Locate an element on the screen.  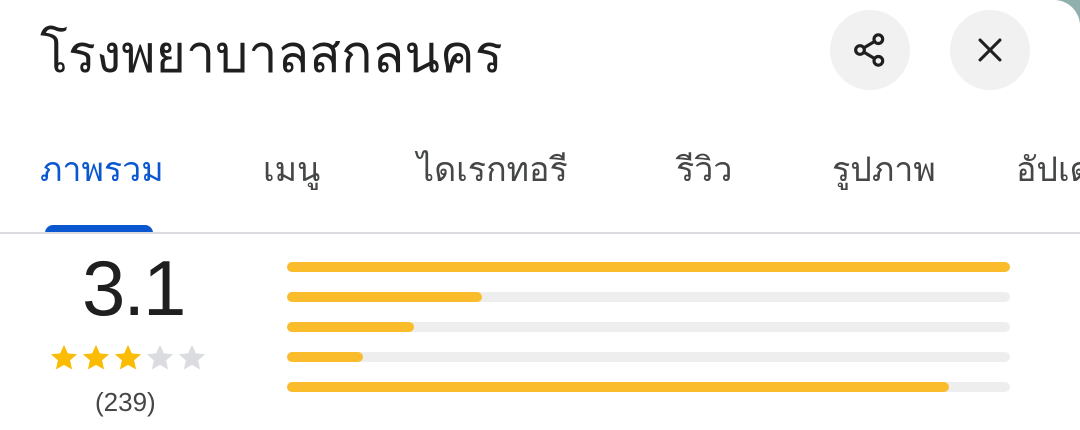
star-rating is located at coordinates (128, 359).